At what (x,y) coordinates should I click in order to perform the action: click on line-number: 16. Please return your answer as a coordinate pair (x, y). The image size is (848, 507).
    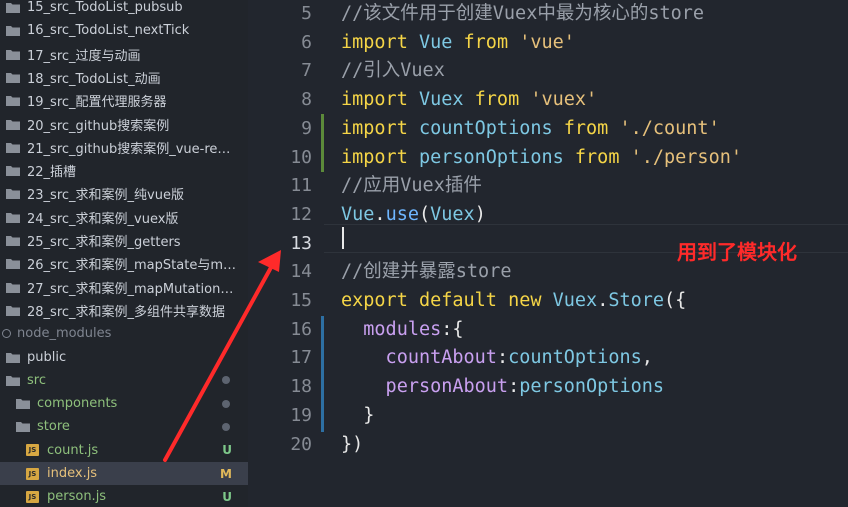
    Looking at the image, I should click on (301, 329).